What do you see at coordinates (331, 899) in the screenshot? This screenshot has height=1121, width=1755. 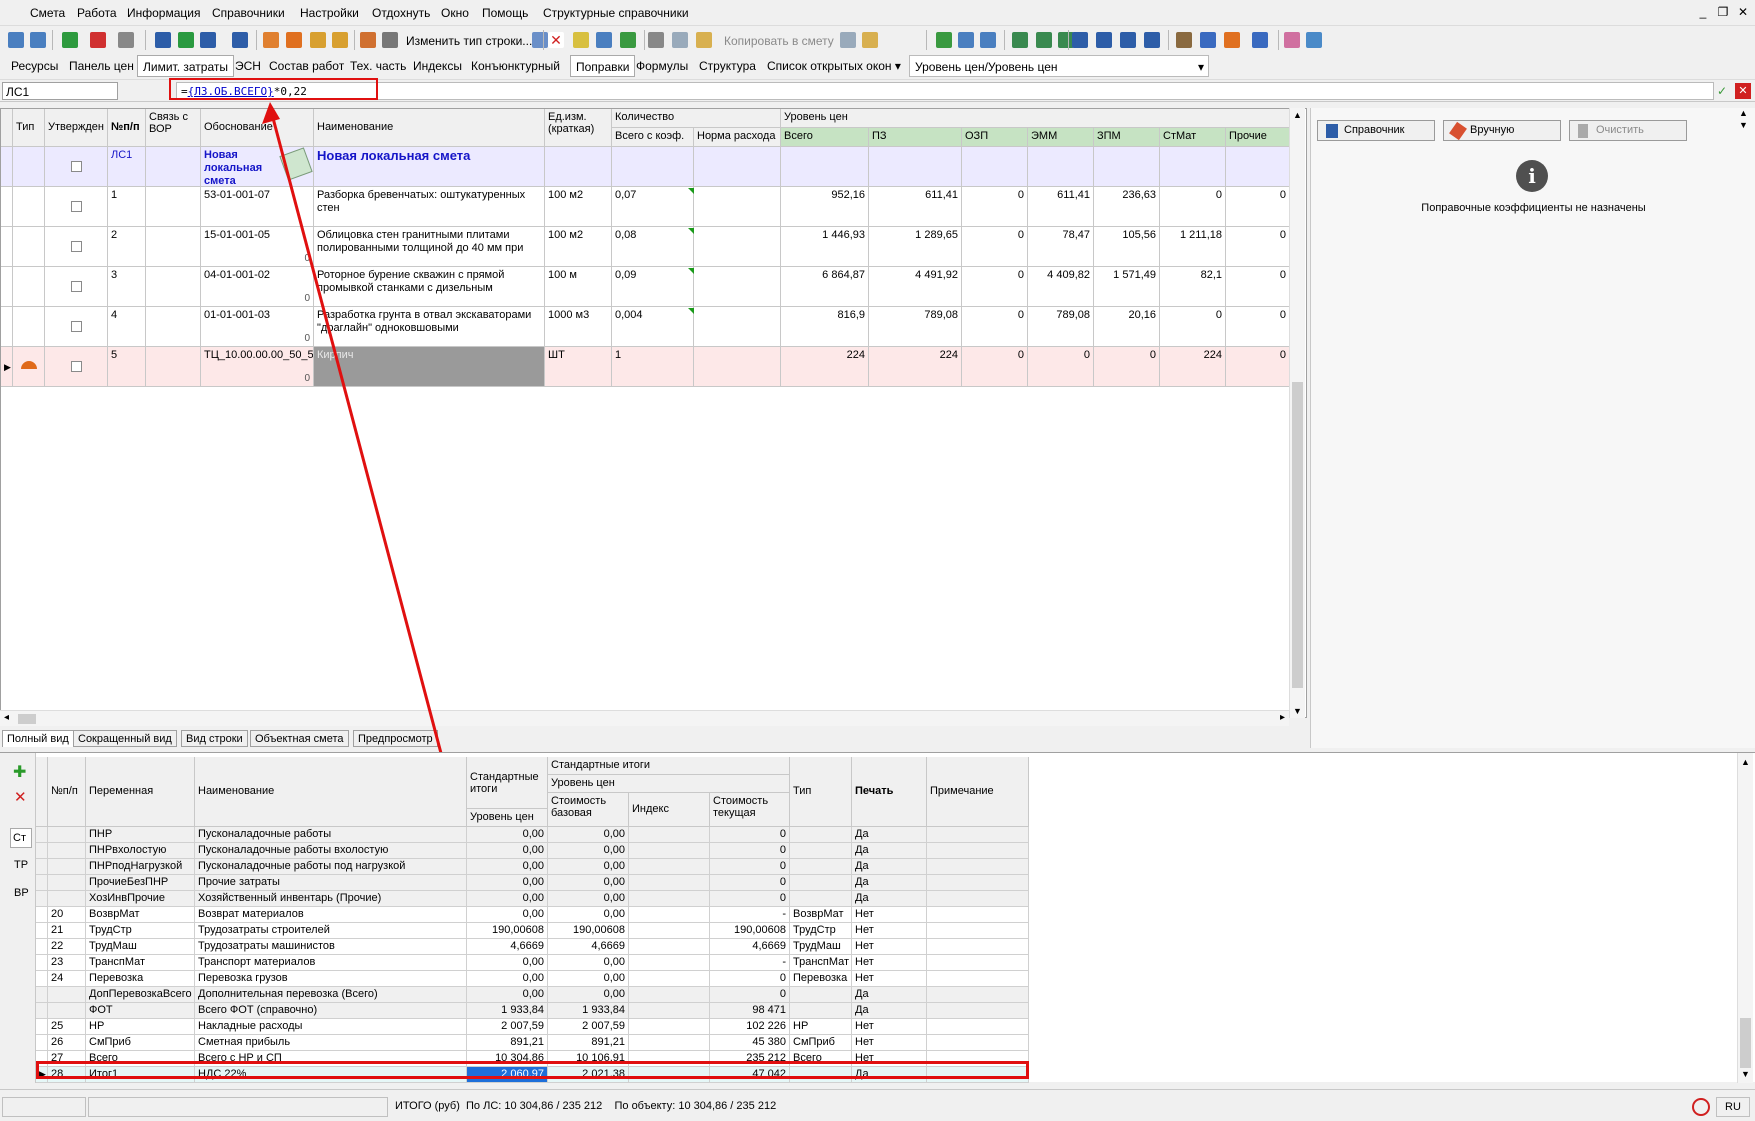 I see `var-cell-name: Хозяйственный инвентарь (Прочие)` at bounding box center [331, 899].